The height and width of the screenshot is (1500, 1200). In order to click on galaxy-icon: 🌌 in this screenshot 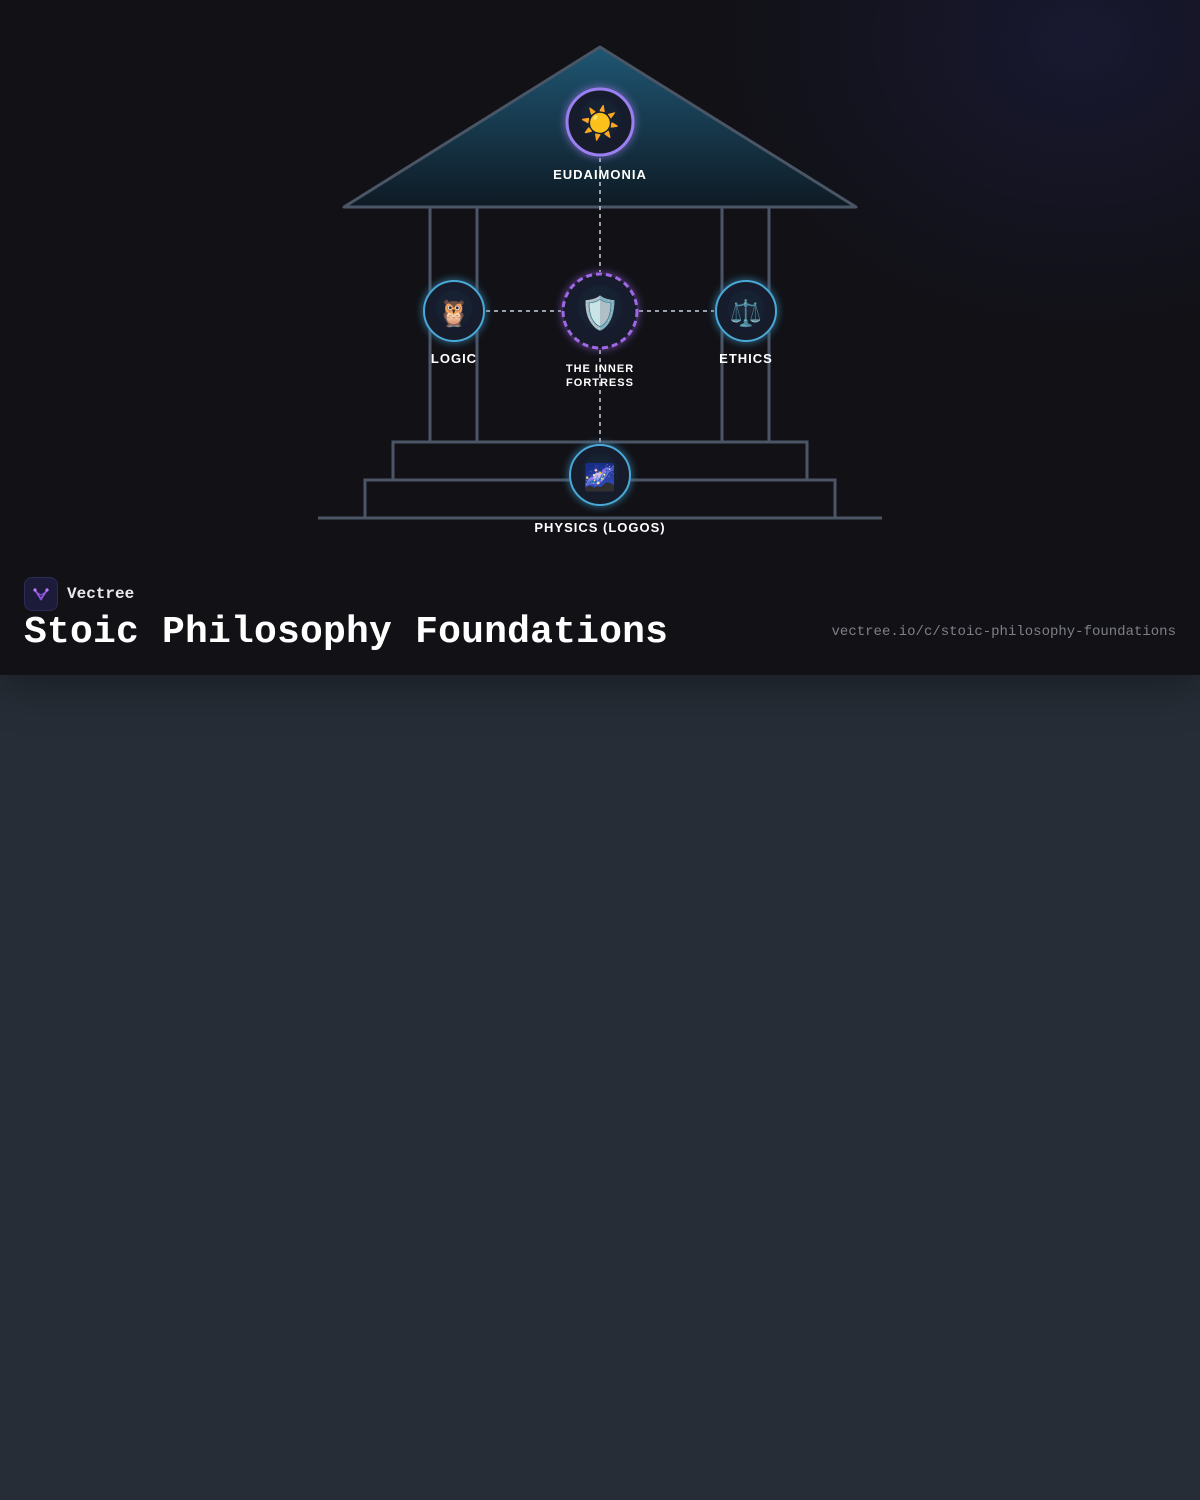, I will do `click(600, 477)`.